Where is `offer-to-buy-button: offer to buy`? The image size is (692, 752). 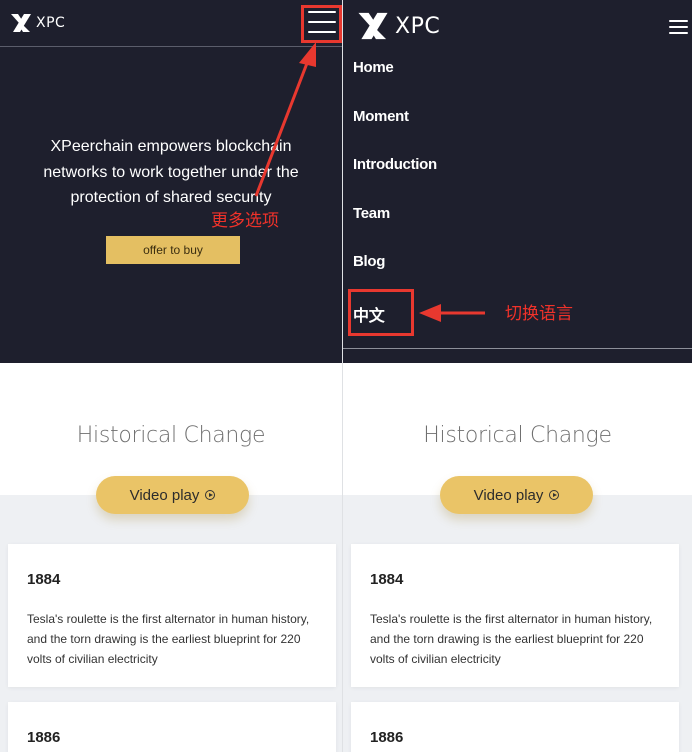 offer-to-buy-button: offer to buy is located at coordinates (173, 250).